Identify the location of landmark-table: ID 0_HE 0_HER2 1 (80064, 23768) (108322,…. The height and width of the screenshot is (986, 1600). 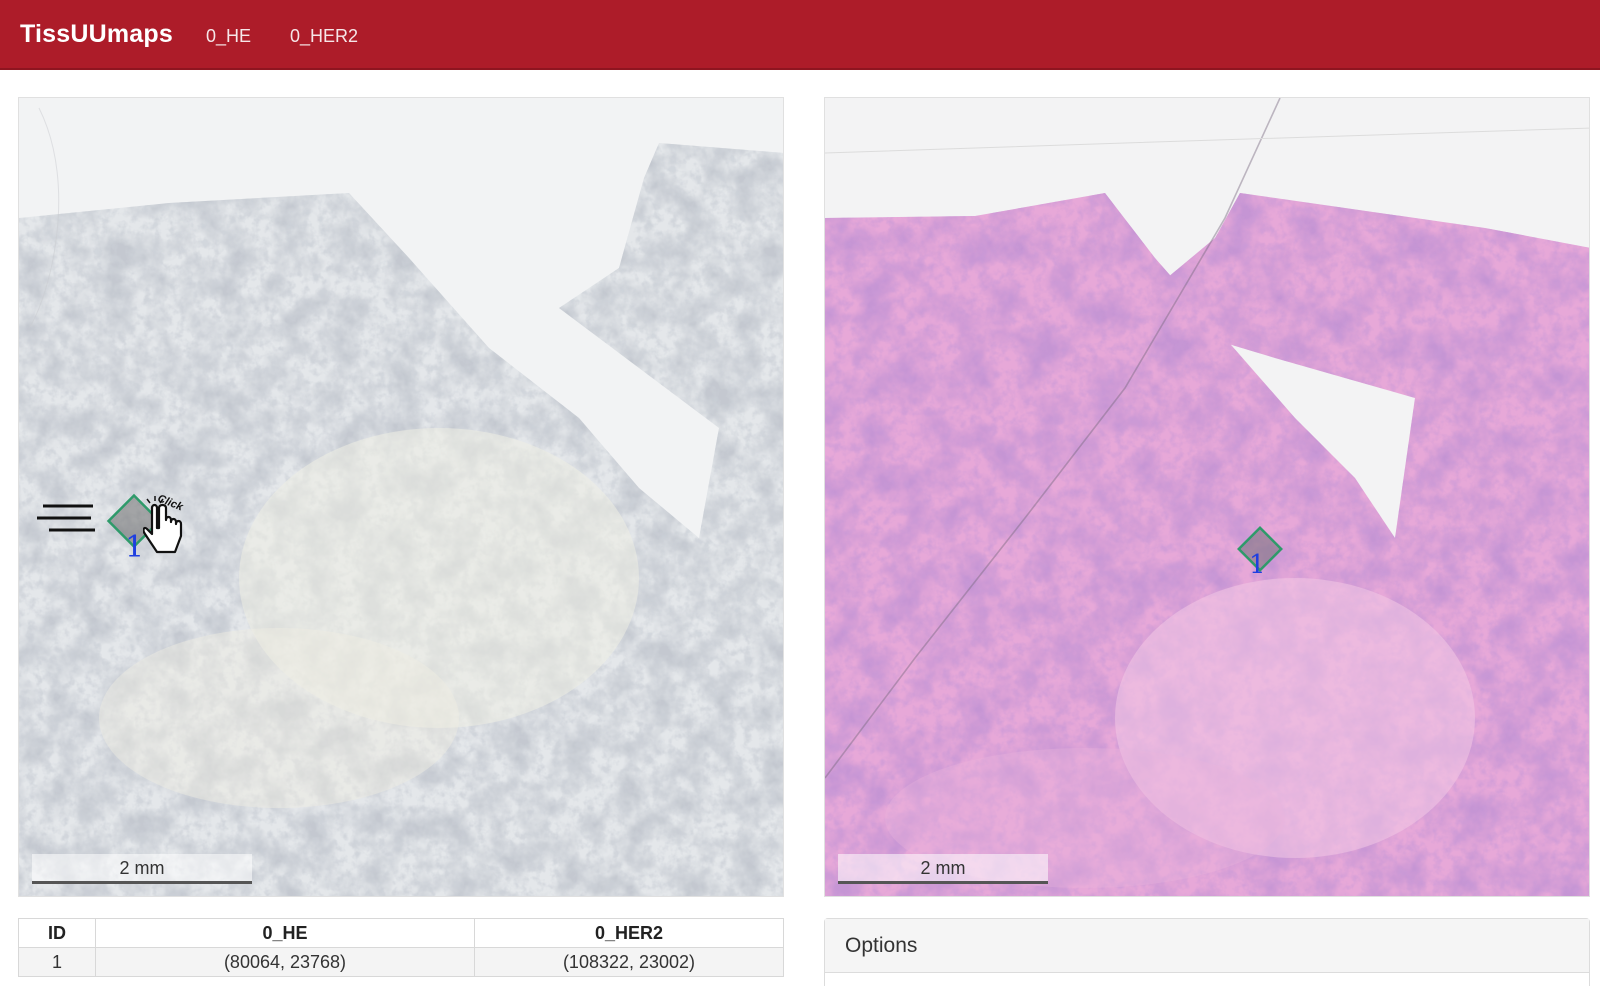
(401, 947).